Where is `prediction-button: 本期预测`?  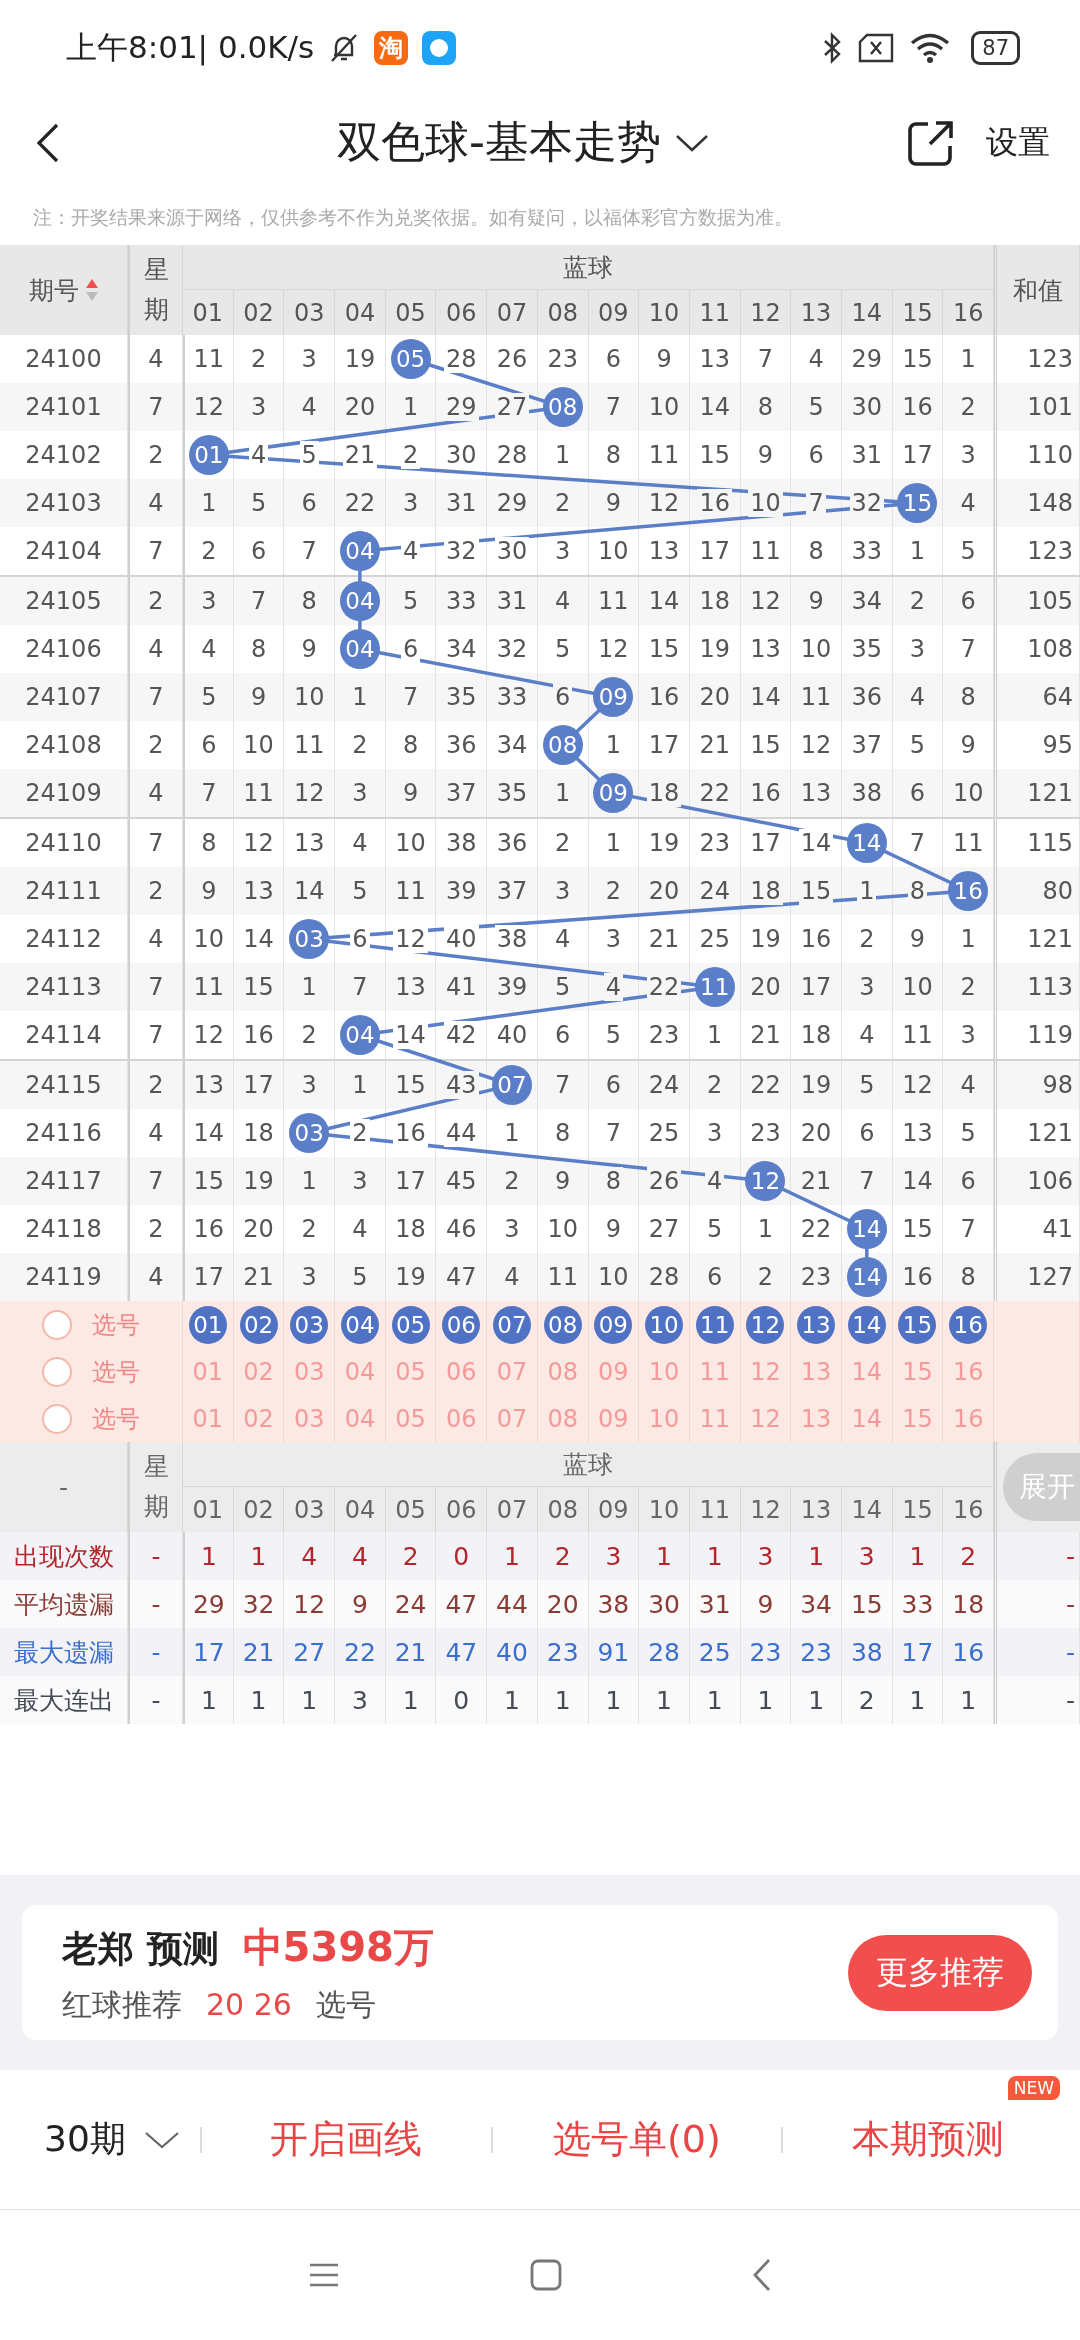
prediction-button: 本期预测 is located at coordinates (927, 2139).